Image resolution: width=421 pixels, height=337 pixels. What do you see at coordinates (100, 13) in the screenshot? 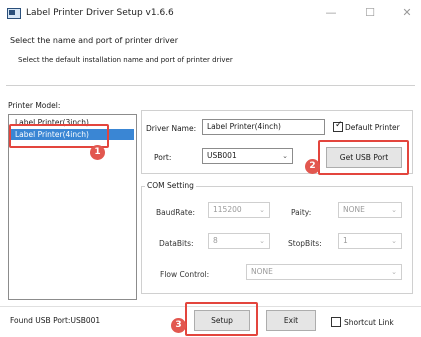
I see `window-title: Label Printer Driver Setup v1.6.6` at bounding box center [100, 13].